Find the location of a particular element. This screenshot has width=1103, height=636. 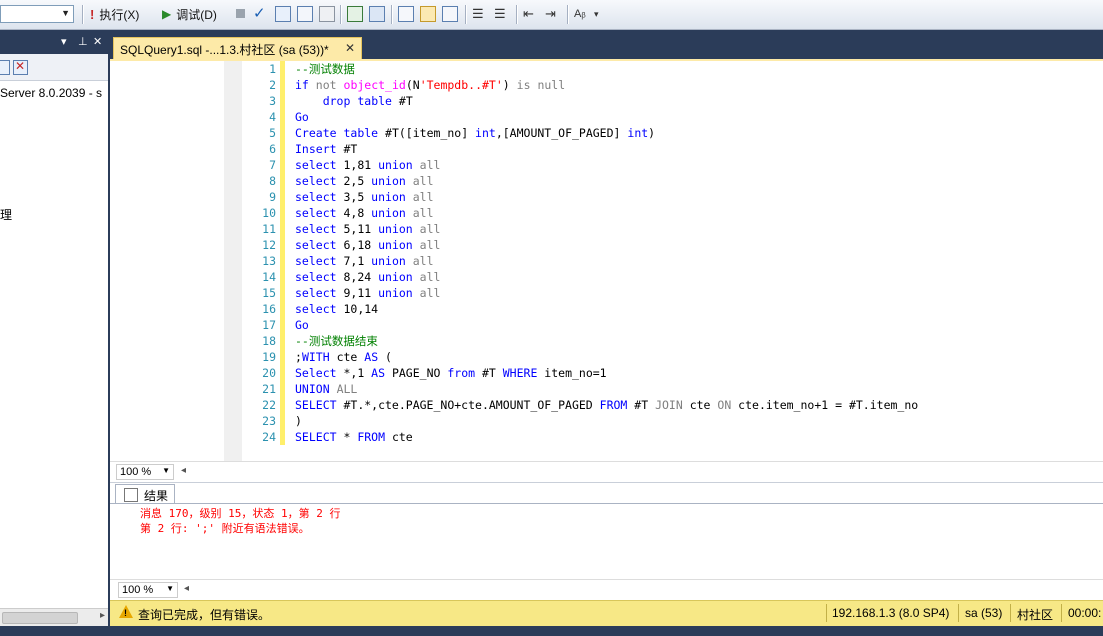

status-time: 00:00: is located at coordinates (1085, 613).